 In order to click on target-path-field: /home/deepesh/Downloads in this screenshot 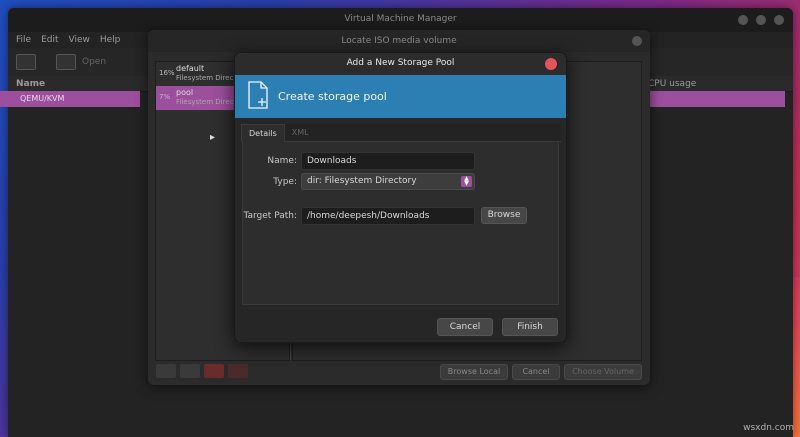, I will do `click(388, 216)`.